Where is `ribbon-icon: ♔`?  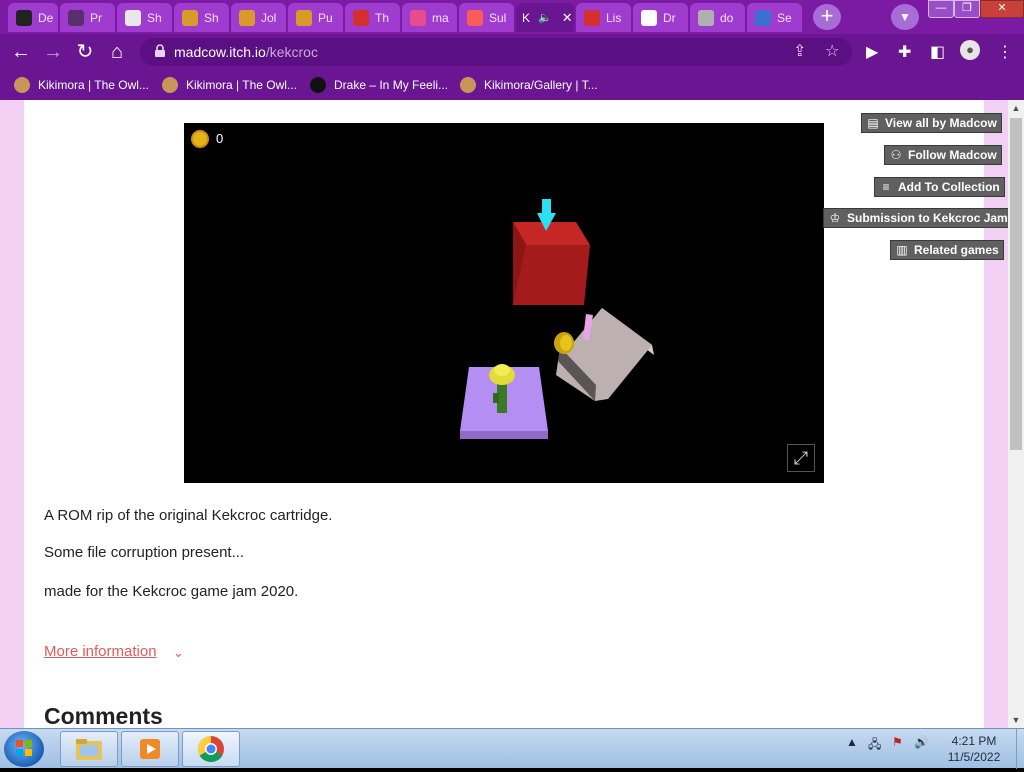 ribbon-icon: ♔ is located at coordinates (835, 218).